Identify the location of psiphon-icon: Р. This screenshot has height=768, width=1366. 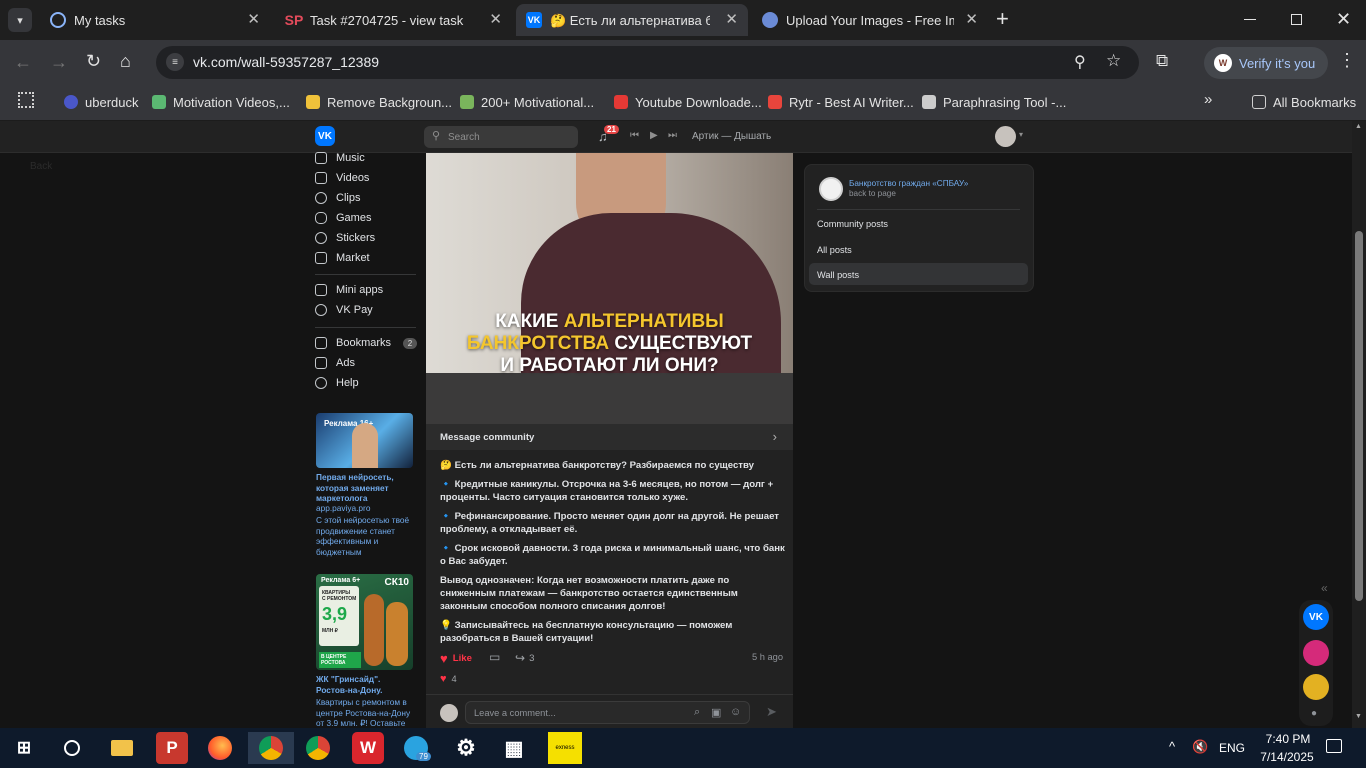
(172, 748).